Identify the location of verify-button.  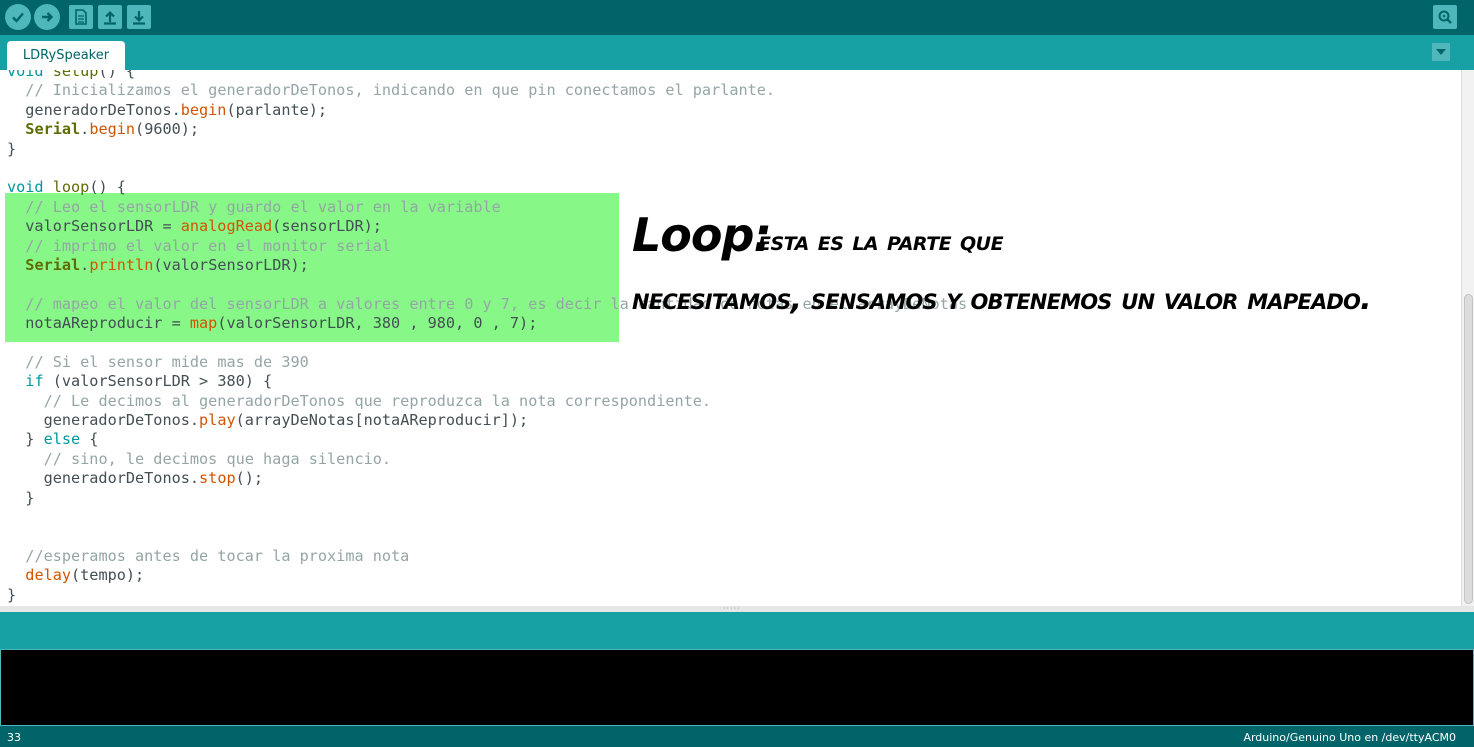
(18, 17).